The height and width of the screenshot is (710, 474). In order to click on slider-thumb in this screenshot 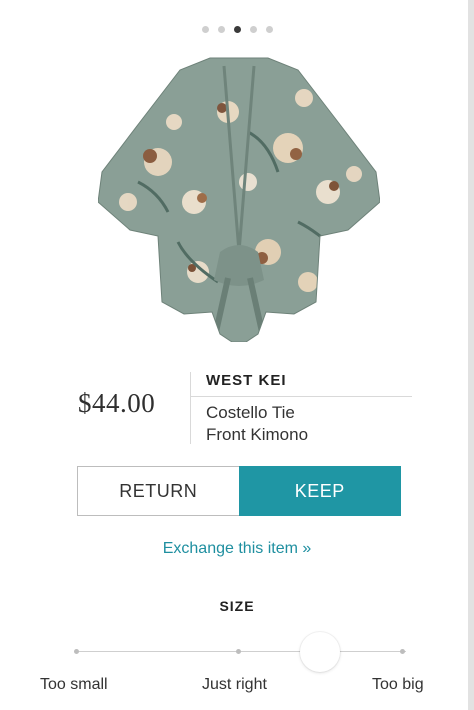, I will do `click(320, 652)`.